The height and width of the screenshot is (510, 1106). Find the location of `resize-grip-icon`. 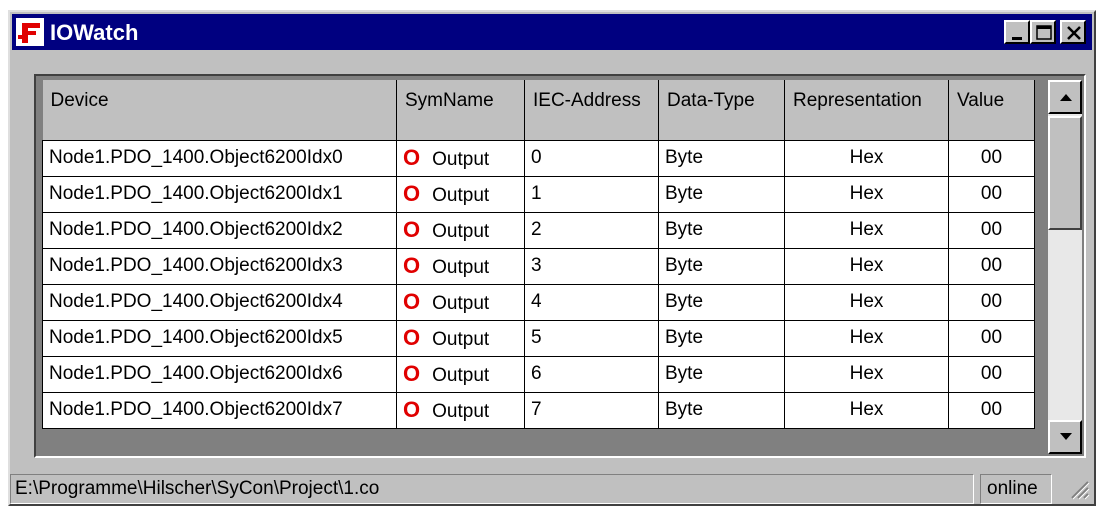

resize-grip-icon is located at coordinates (1079, 489).